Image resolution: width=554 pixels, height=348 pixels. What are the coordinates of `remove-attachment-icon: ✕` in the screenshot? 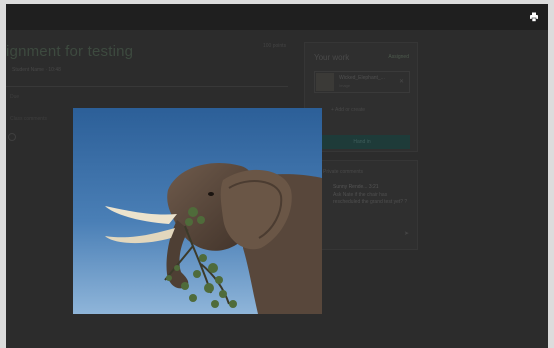 It's located at (401, 81).